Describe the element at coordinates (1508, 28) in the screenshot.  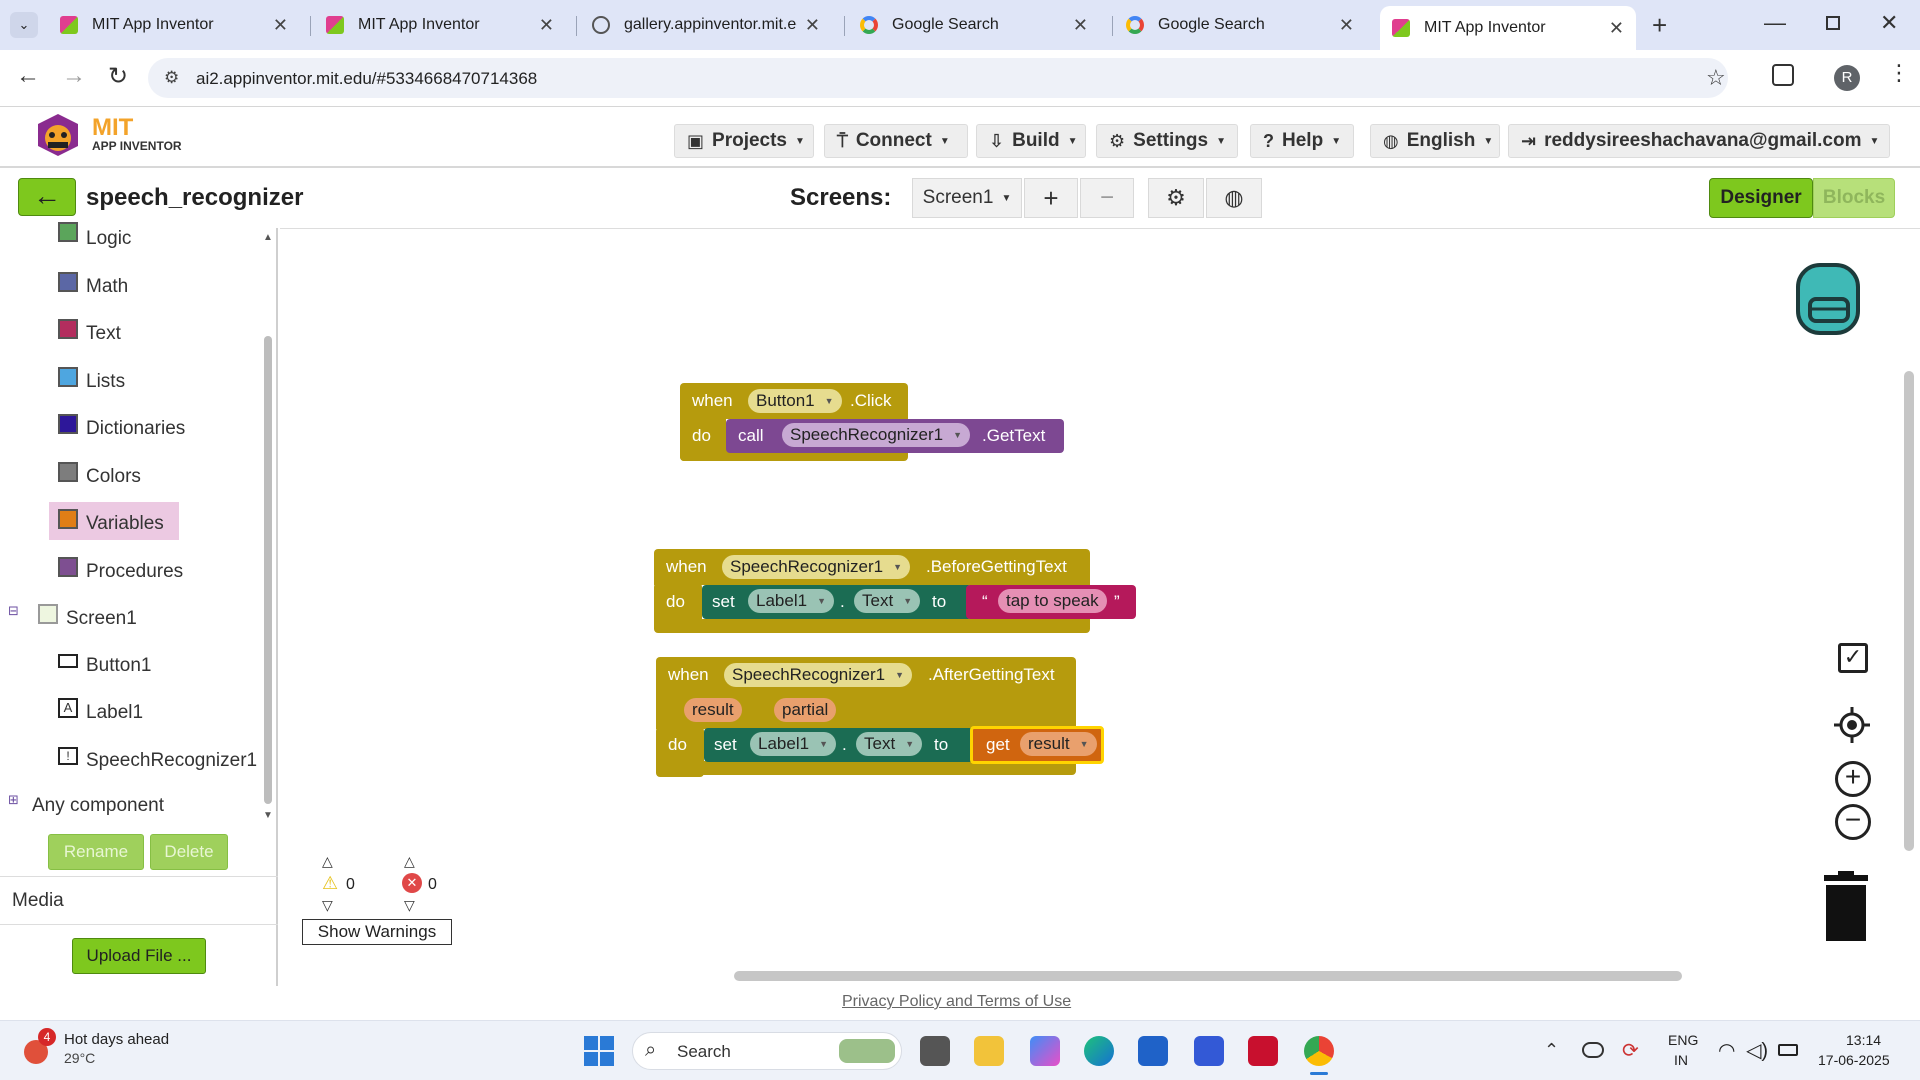
I see `browser-tab-active: MIT App Inventor ✕` at that location.